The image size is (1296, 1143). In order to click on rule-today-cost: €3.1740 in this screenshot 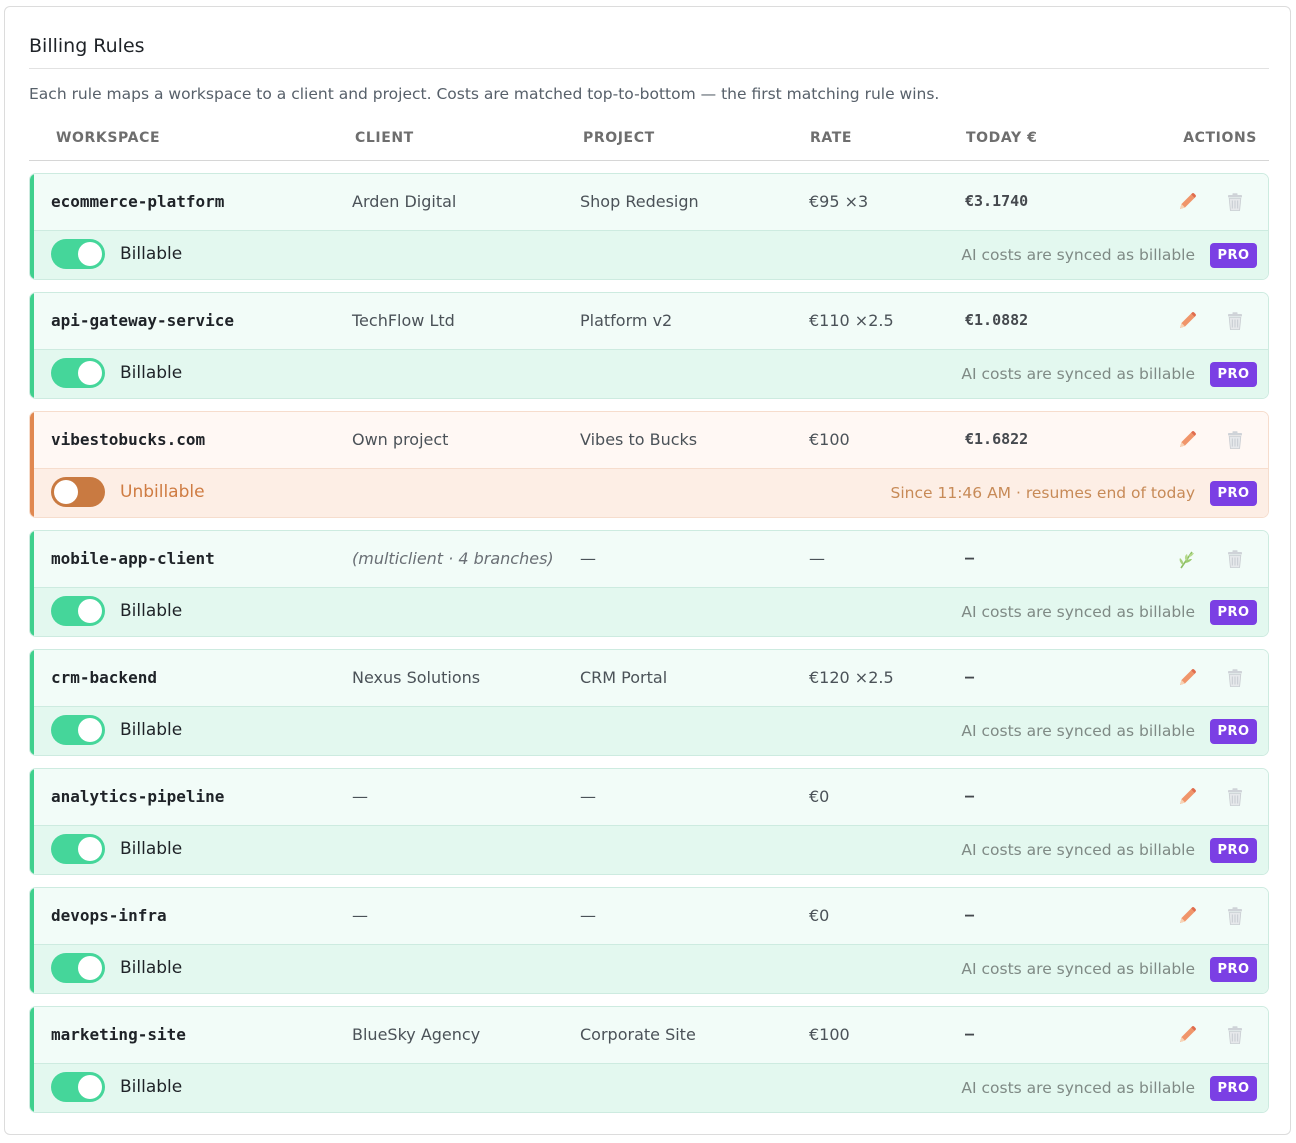, I will do `click(997, 201)`.